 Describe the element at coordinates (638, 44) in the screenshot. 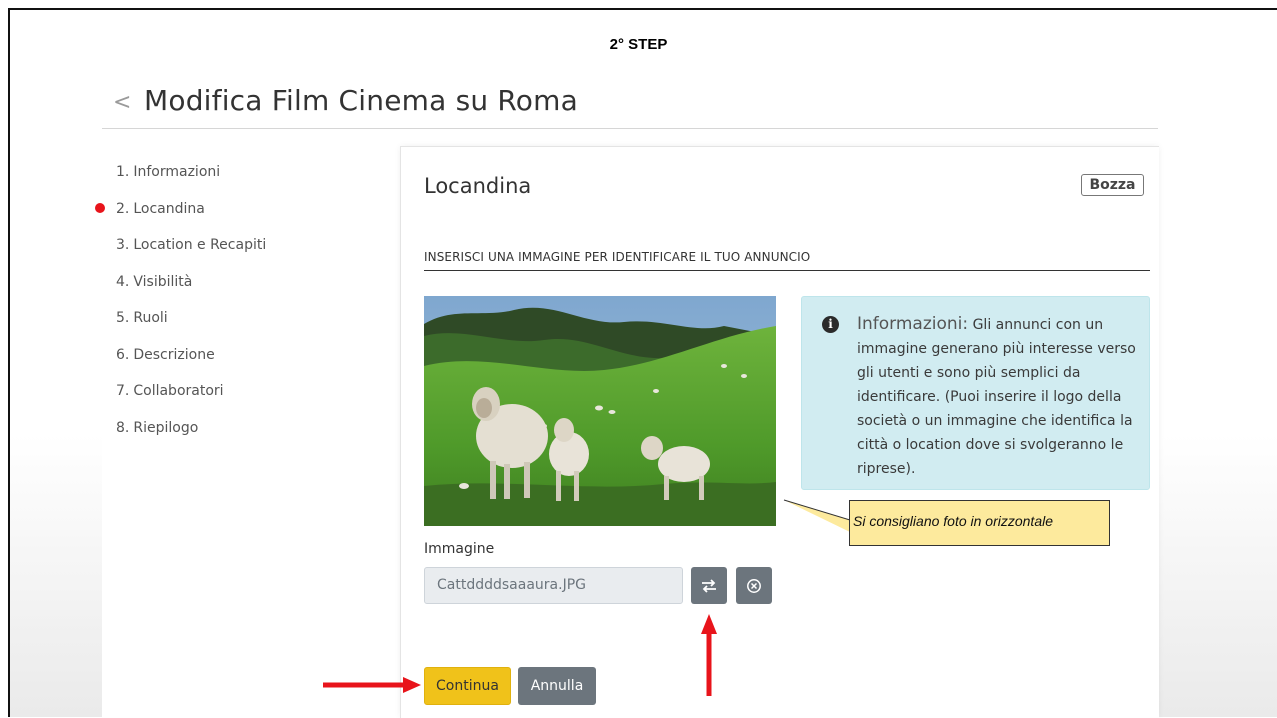

I see `step-title: 2° STEP` at that location.